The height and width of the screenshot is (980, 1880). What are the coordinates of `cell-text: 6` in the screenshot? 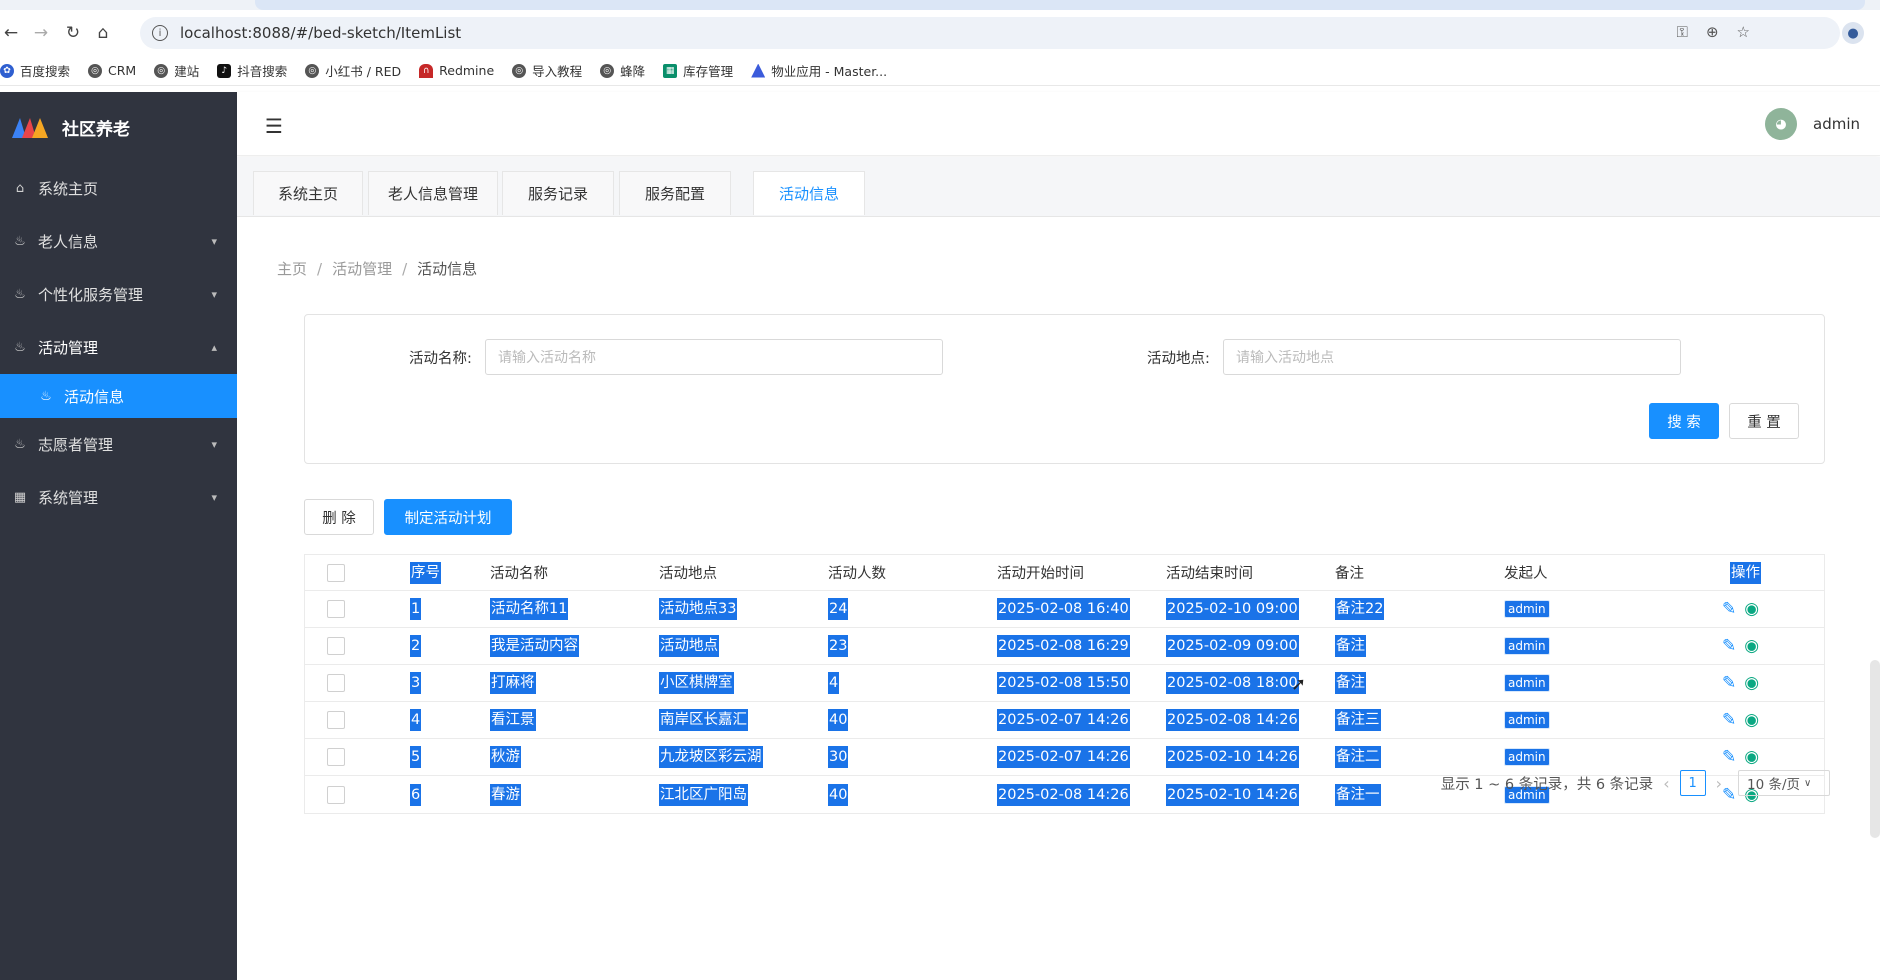 It's located at (416, 794).